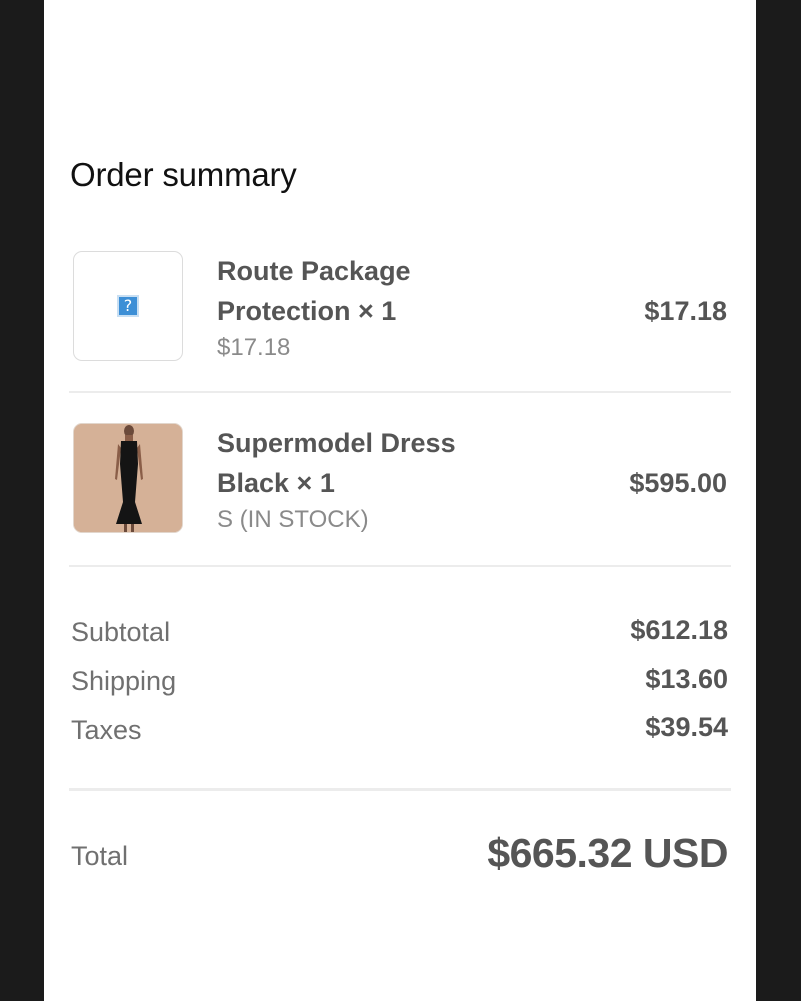 This screenshot has width=801, height=1001. Describe the element at coordinates (183, 174) in the screenshot. I see `order-summary-title: Order summary` at that location.